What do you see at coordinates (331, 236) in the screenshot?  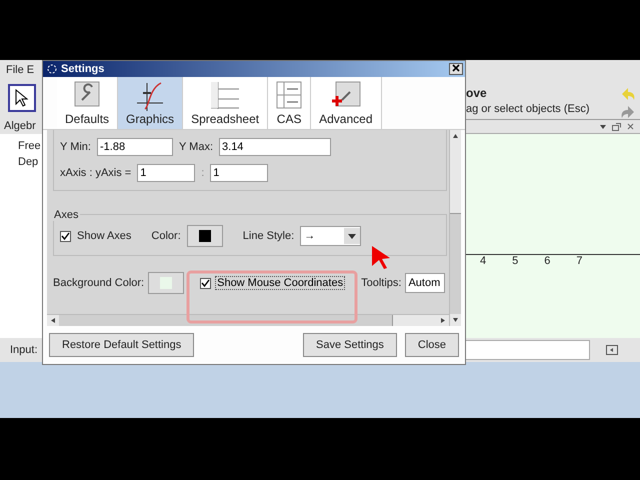 I see `line-style-dropdown: →` at bounding box center [331, 236].